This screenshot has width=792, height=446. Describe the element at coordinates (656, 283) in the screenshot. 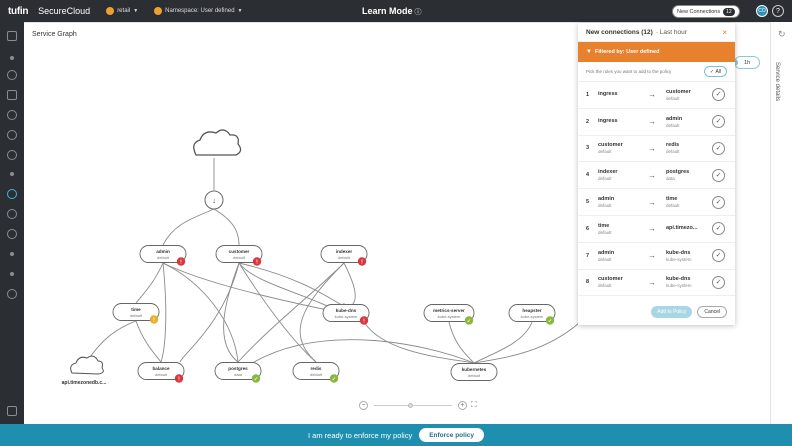

I see `connection-row: 8 customer default → kube-dns kube-system ✓` at that location.